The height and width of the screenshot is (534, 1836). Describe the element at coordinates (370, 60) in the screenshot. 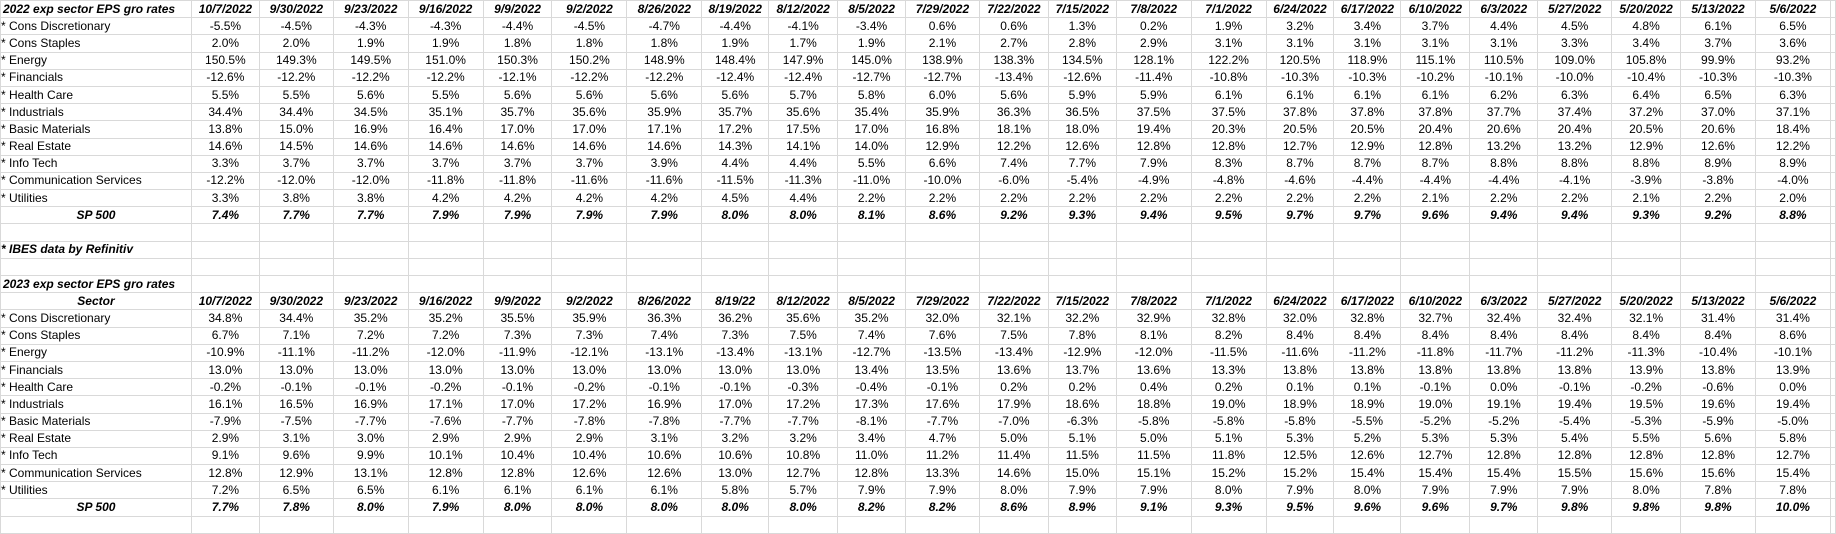

I see `value-cell: 149.5%` at that location.